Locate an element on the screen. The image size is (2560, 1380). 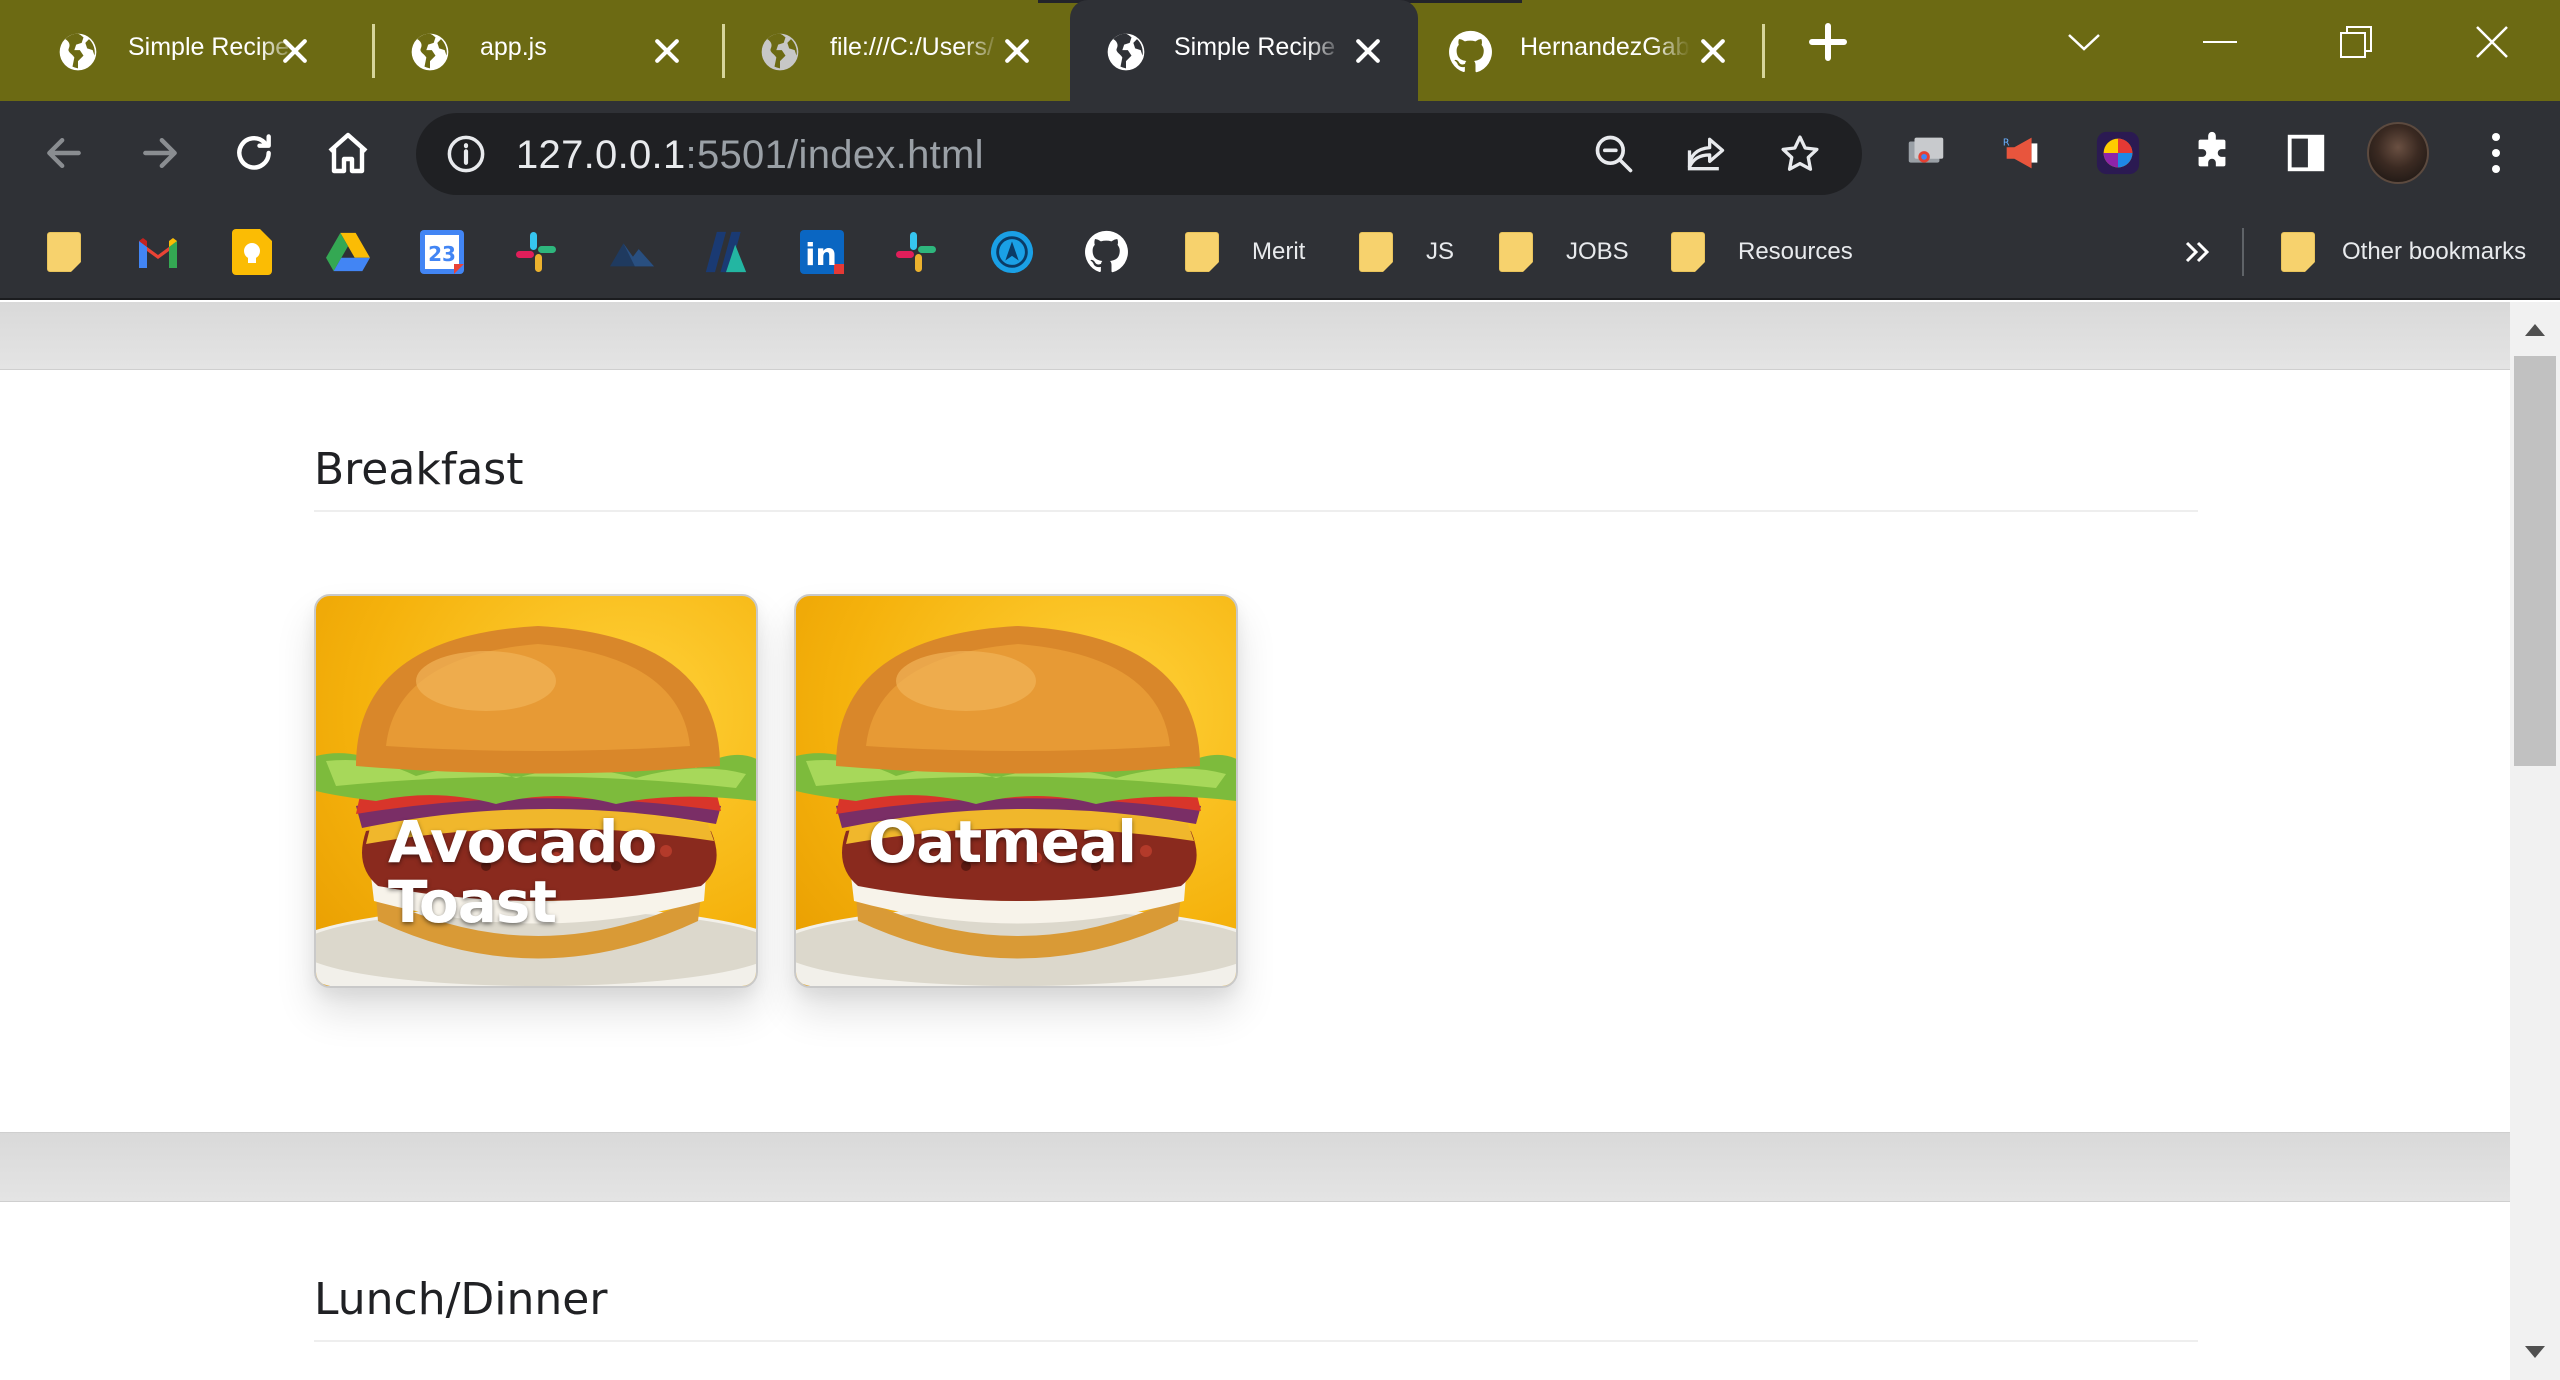
recipe-card-avocado-toast: Avocado Toast is located at coordinates (536, 791).